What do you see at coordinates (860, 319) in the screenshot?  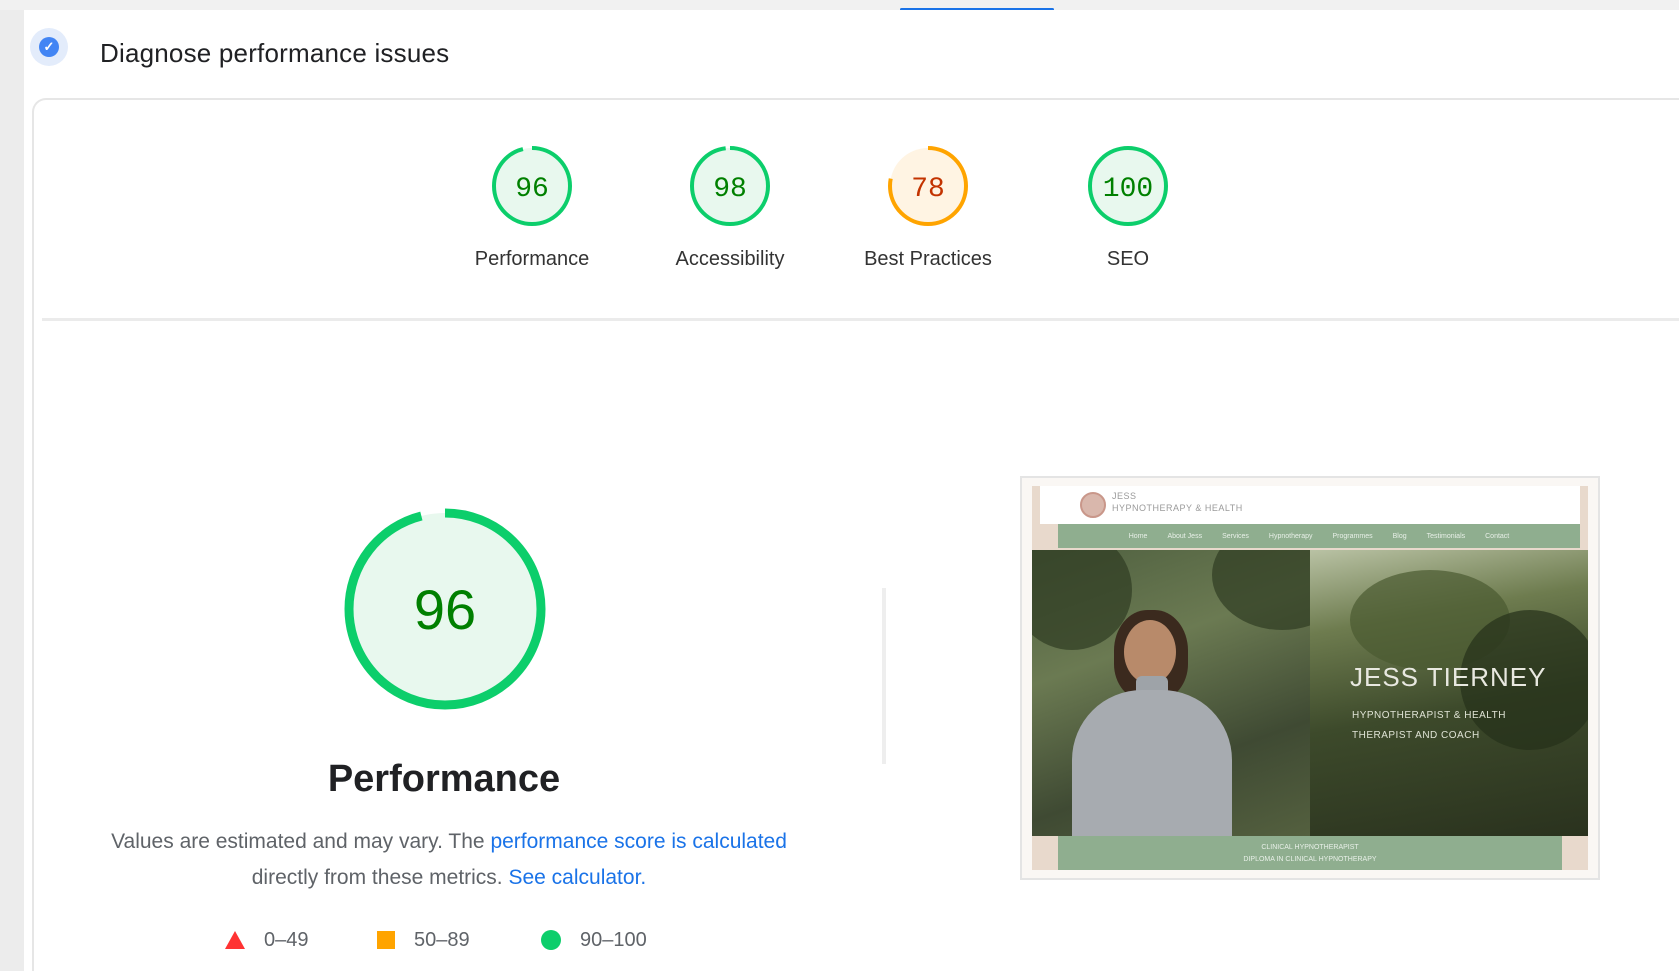 I see `gauges-divider` at bounding box center [860, 319].